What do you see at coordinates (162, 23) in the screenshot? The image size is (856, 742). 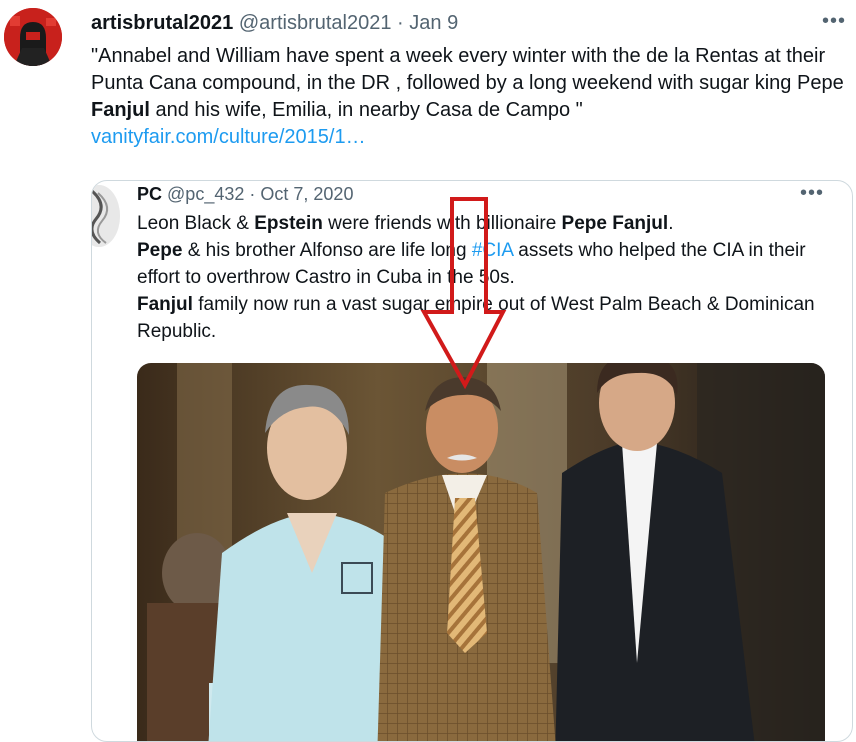 I see `display-name: artisbrutal2021` at bounding box center [162, 23].